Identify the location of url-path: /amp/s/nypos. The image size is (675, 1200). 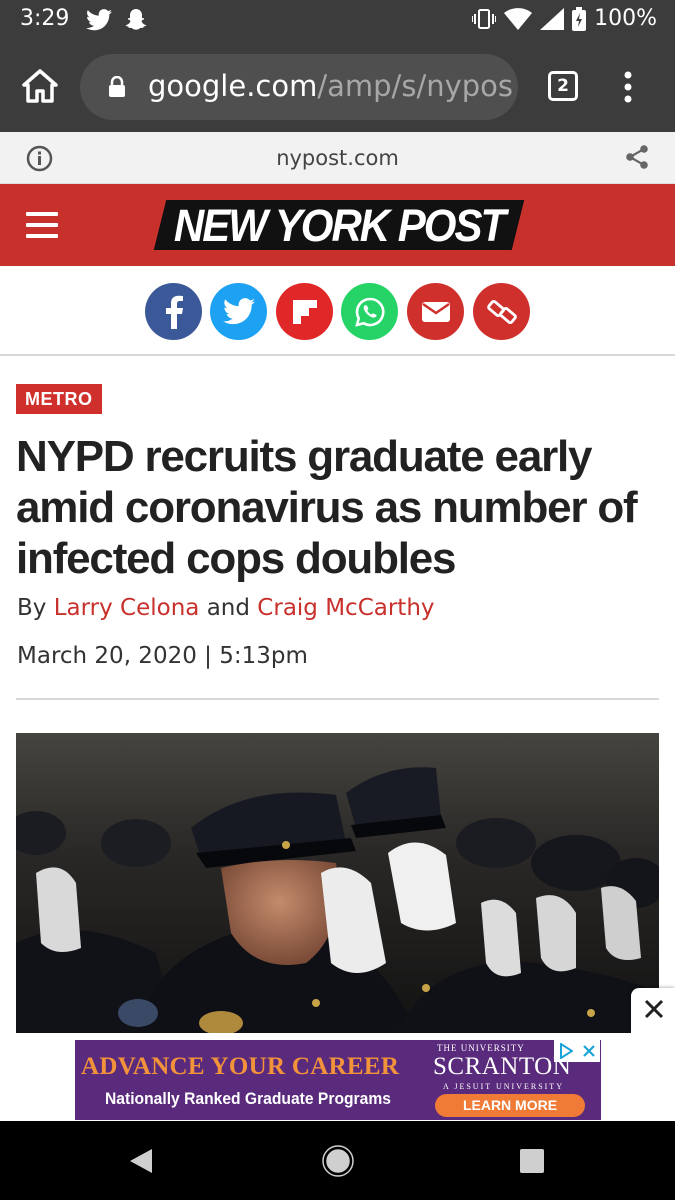
(415, 86).